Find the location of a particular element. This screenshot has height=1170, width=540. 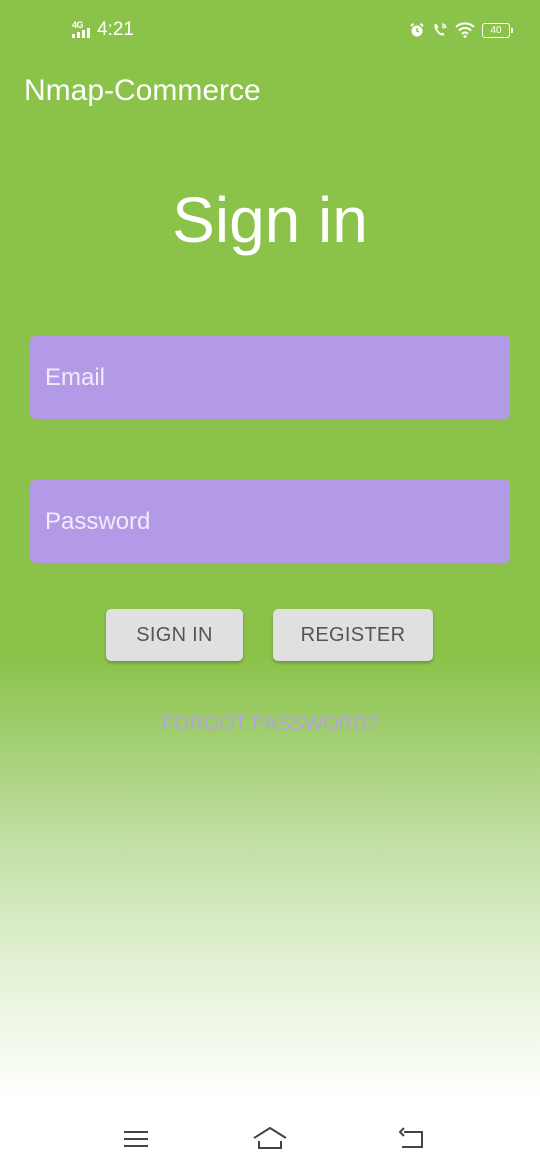

home-icon is located at coordinates (270, 1142).